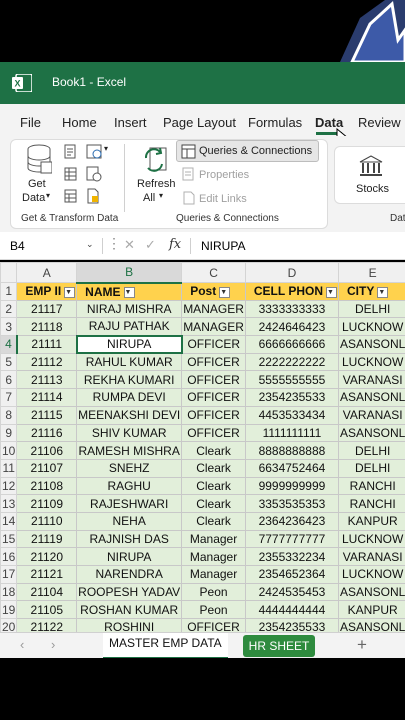 The width and height of the screenshot is (405, 720). What do you see at coordinates (292, 380) in the screenshot?
I see `data-cell: 5555555555` at bounding box center [292, 380].